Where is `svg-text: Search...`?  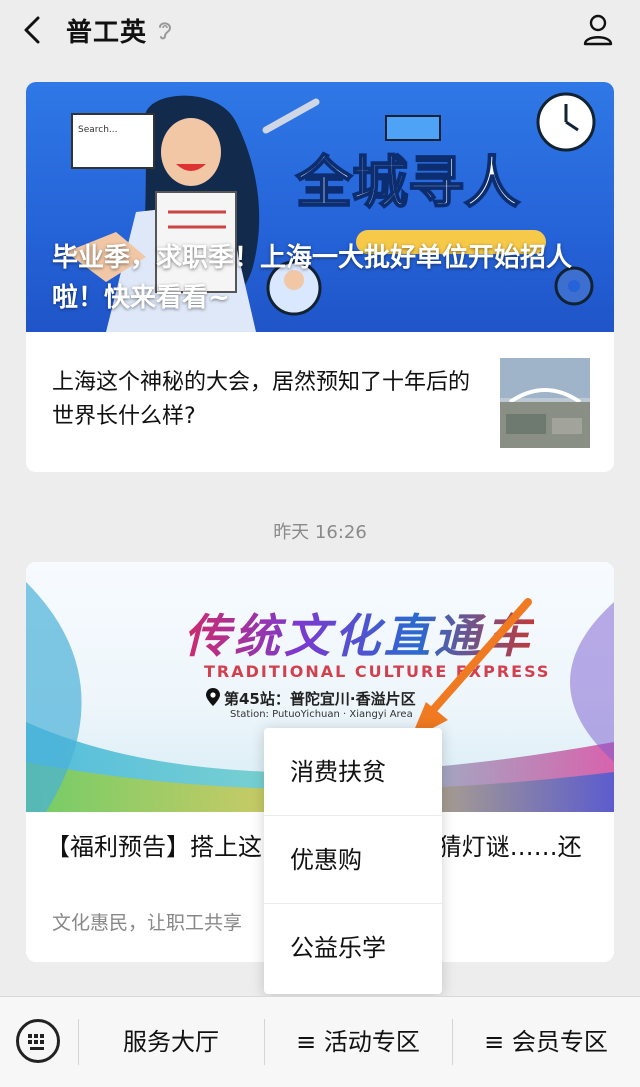
svg-text: Search... is located at coordinates (98, 130).